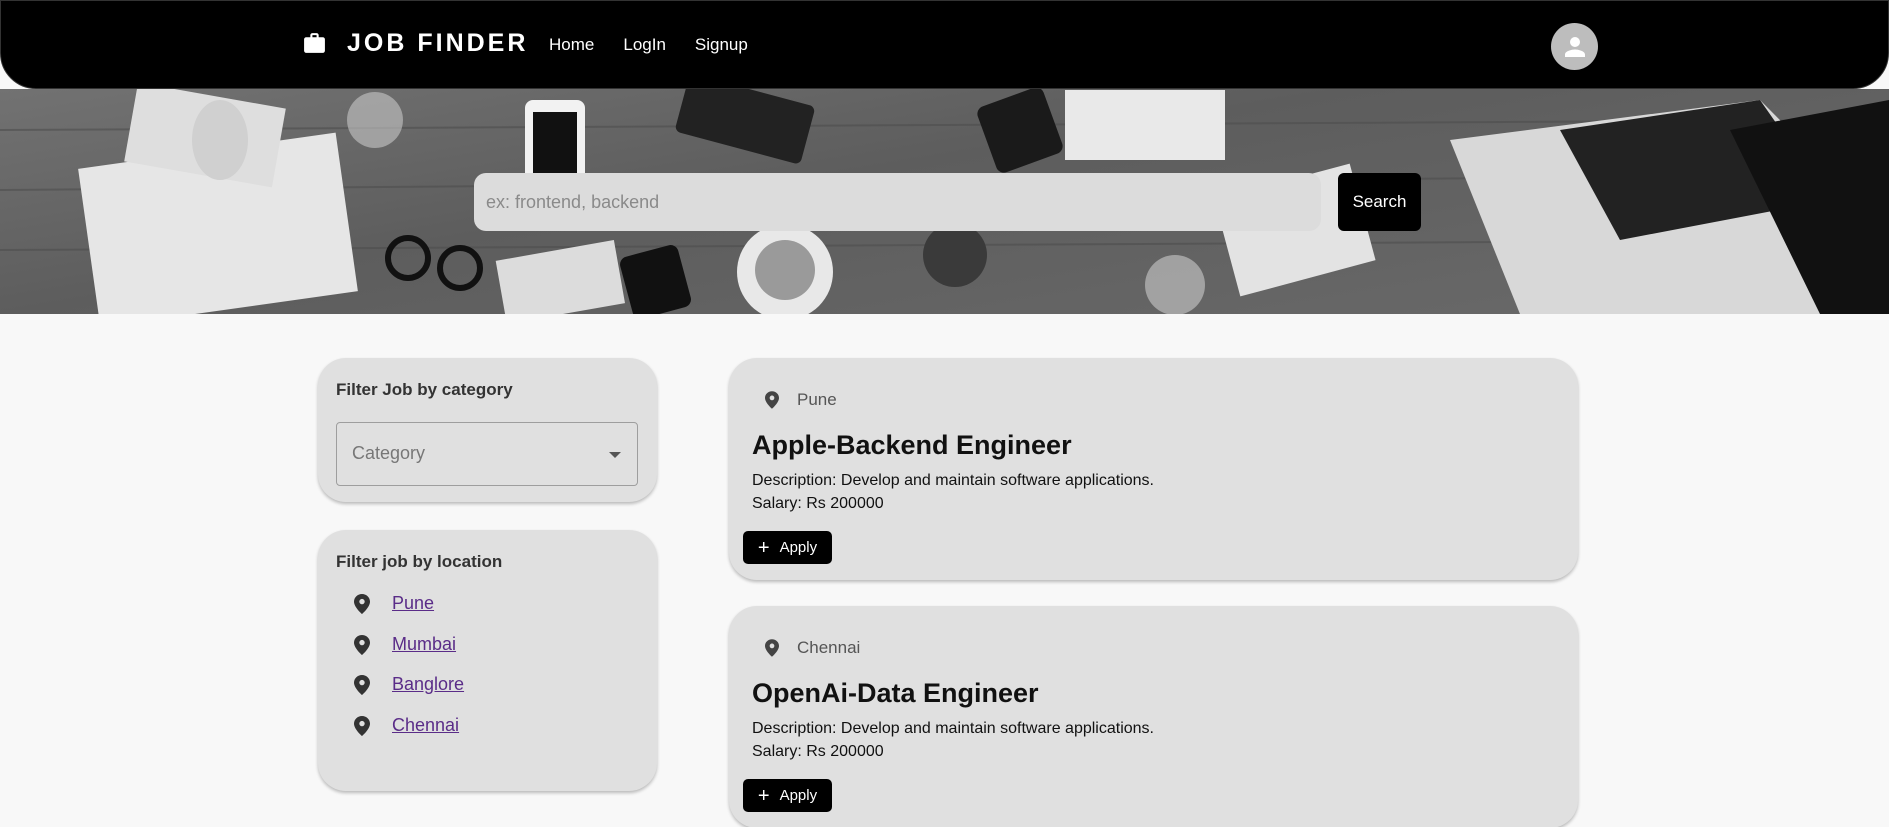  What do you see at coordinates (912, 445) in the screenshot?
I see `job-title: Apple-Backend Engineer` at bounding box center [912, 445].